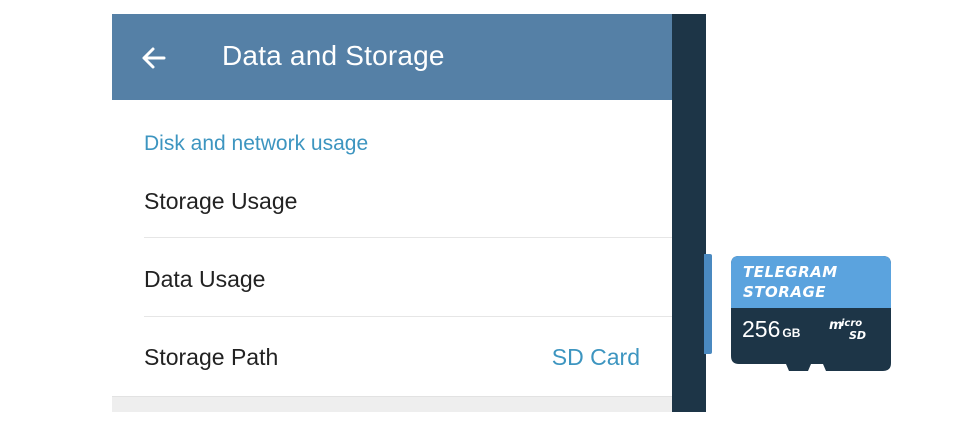 Image resolution: width=980 pixels, height=427 pixels. Describe the element at coordinates (791, 333) in the screenshot. I see `capacity-unit: GB` at that location.